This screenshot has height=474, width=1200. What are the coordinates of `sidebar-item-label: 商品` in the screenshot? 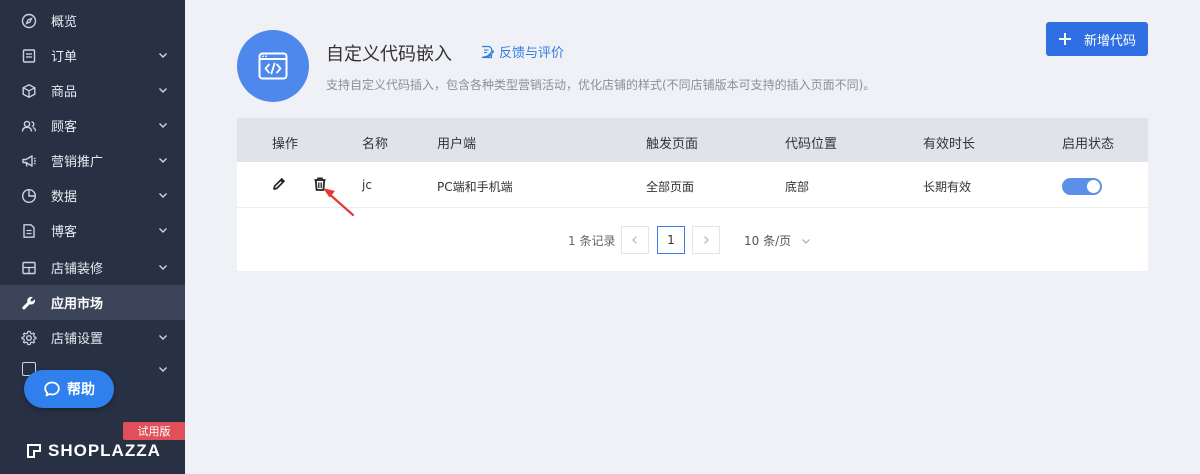 It's located at (64, 92).